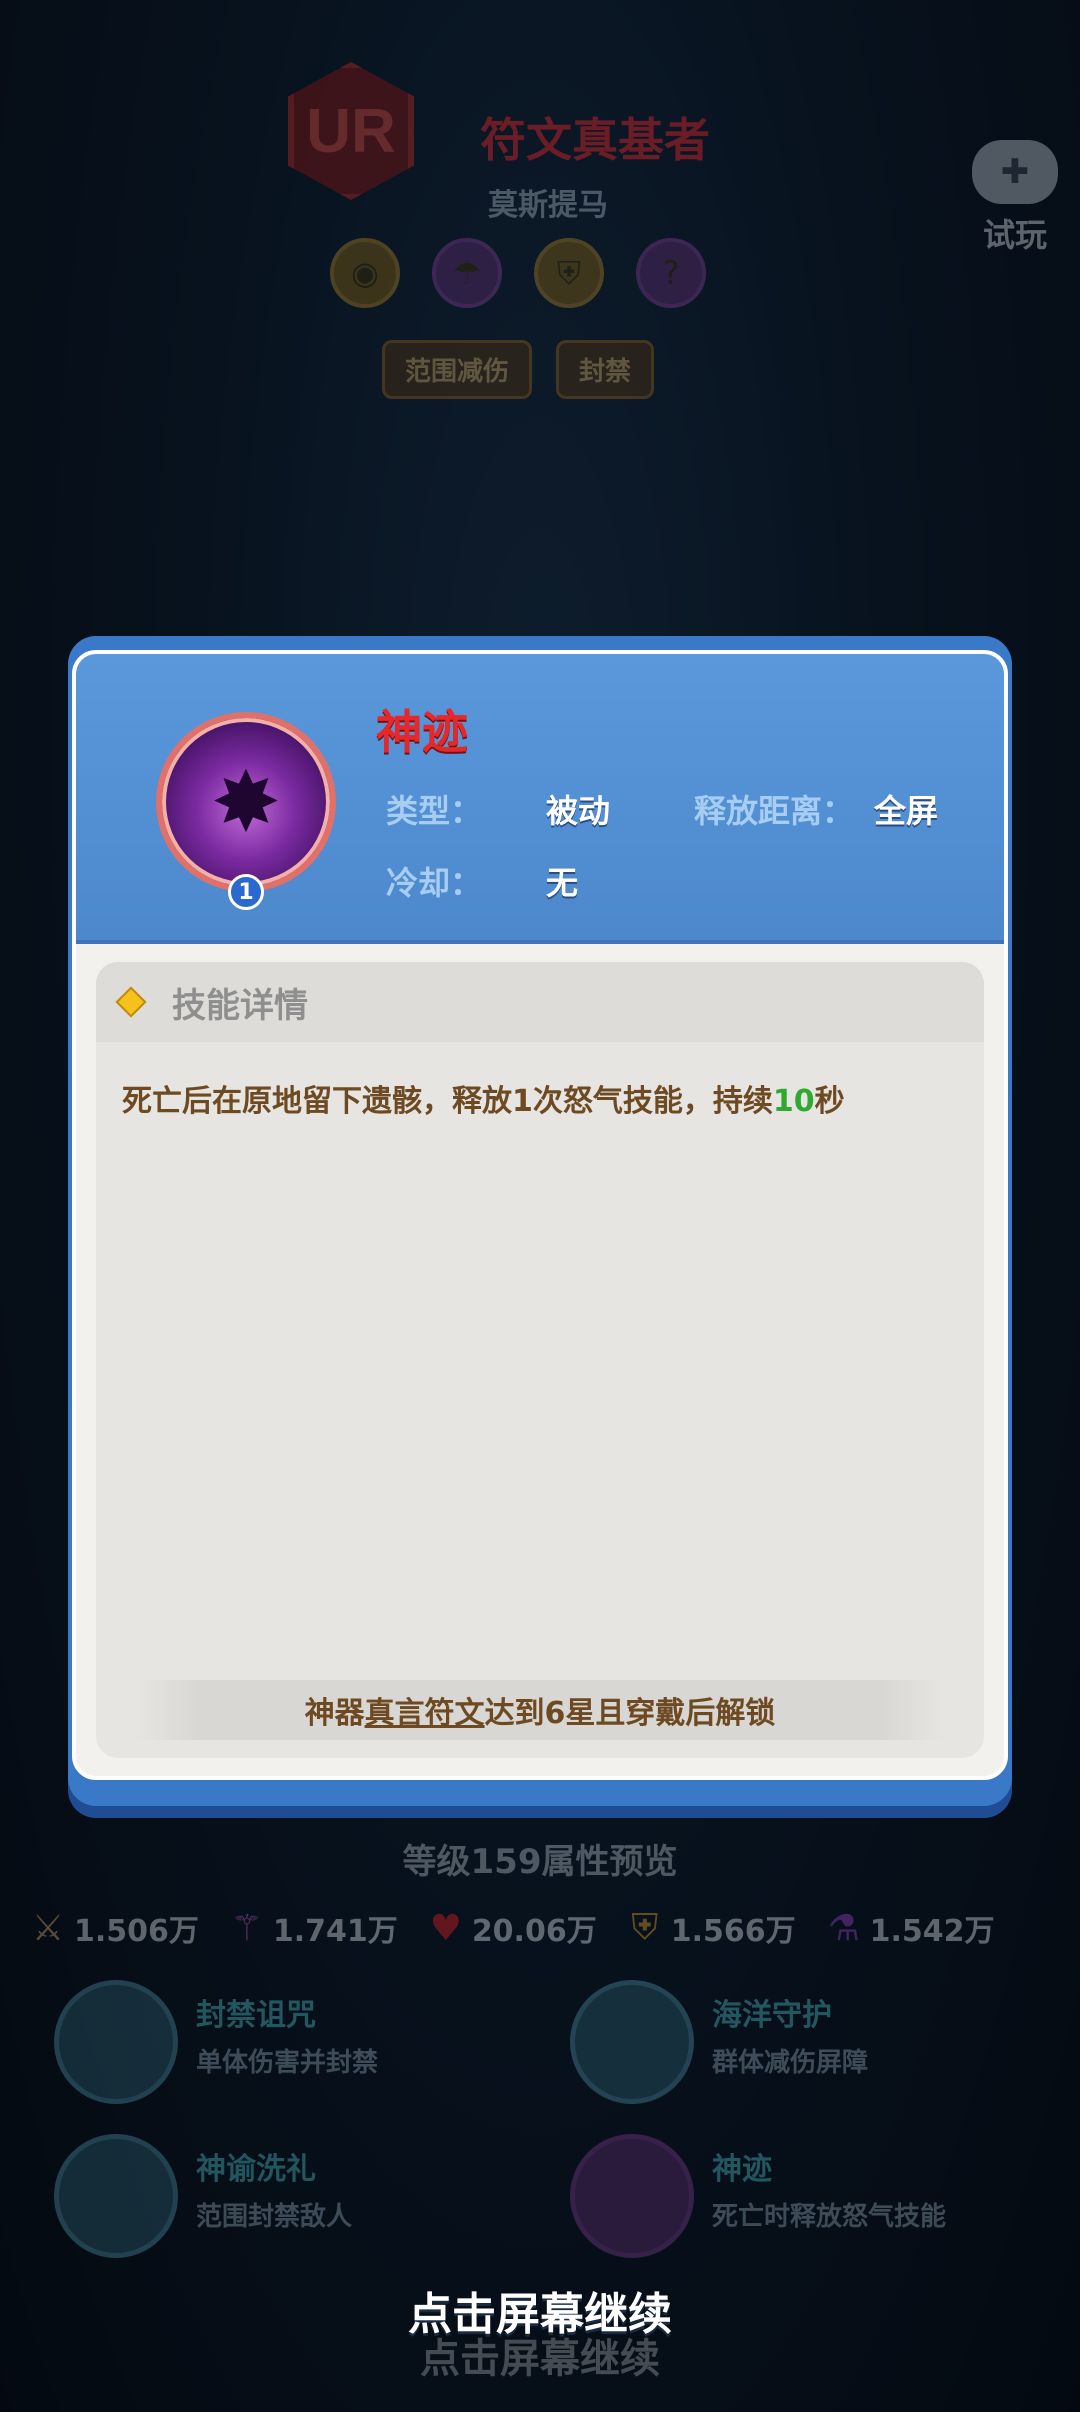 Image resolution: width=1080 pixels, height=2412 pixels. I want to click on stat-value: 20.06万, so click(534, 1931).